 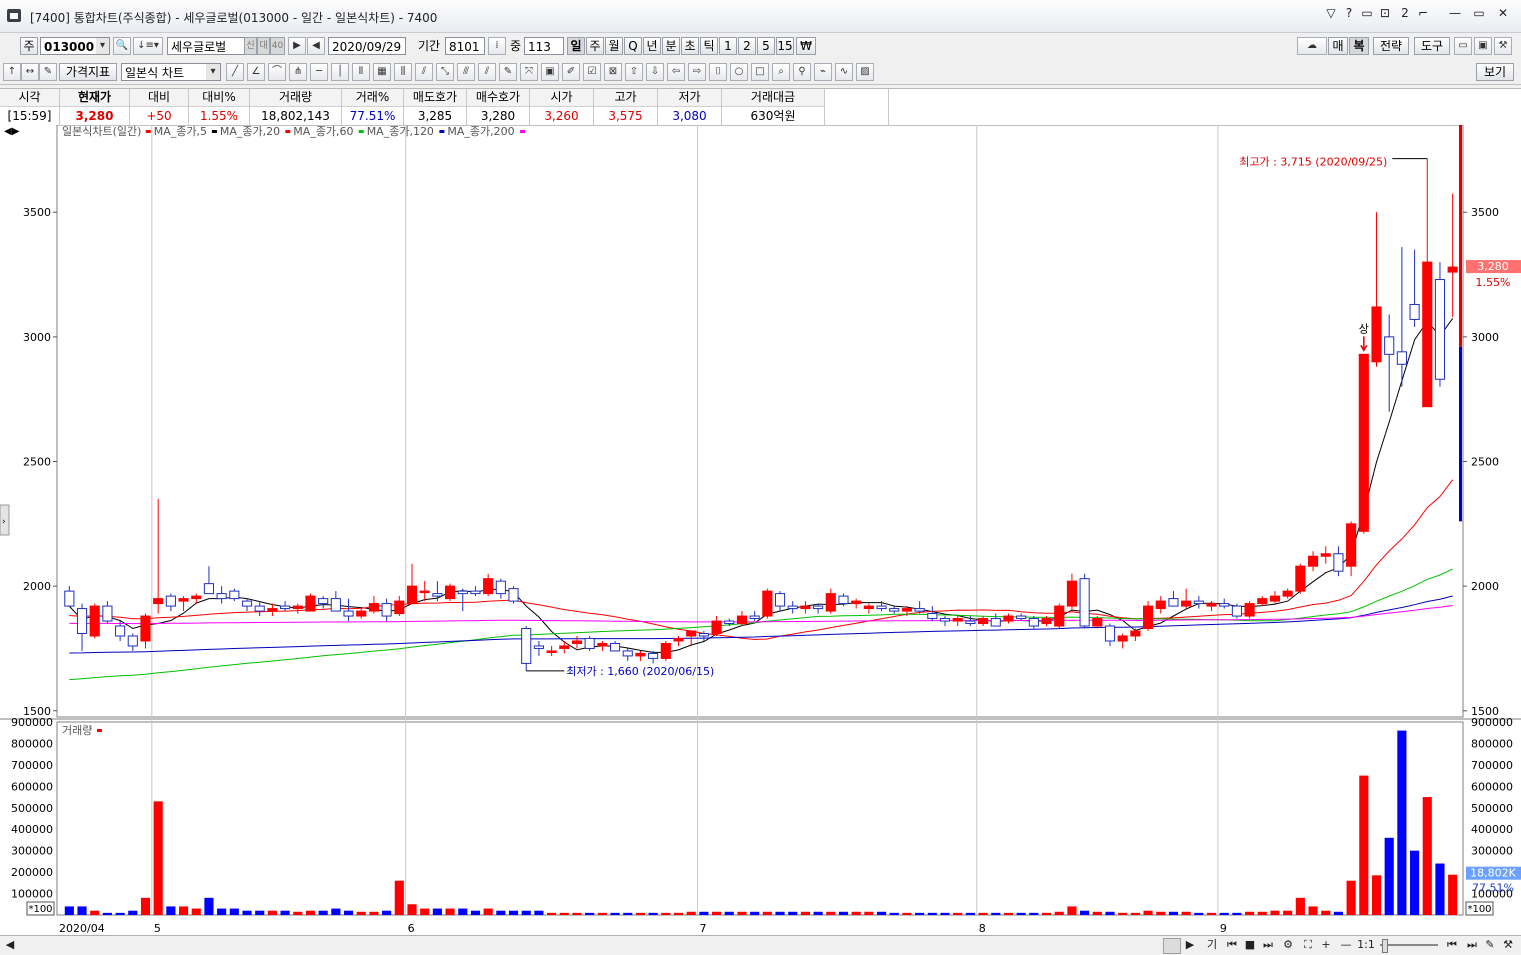 What do you see at coordinates (626, 107) in the screenshot?
I see `quote-col-high: 고가 3,575` at bounding box center [626, 107].